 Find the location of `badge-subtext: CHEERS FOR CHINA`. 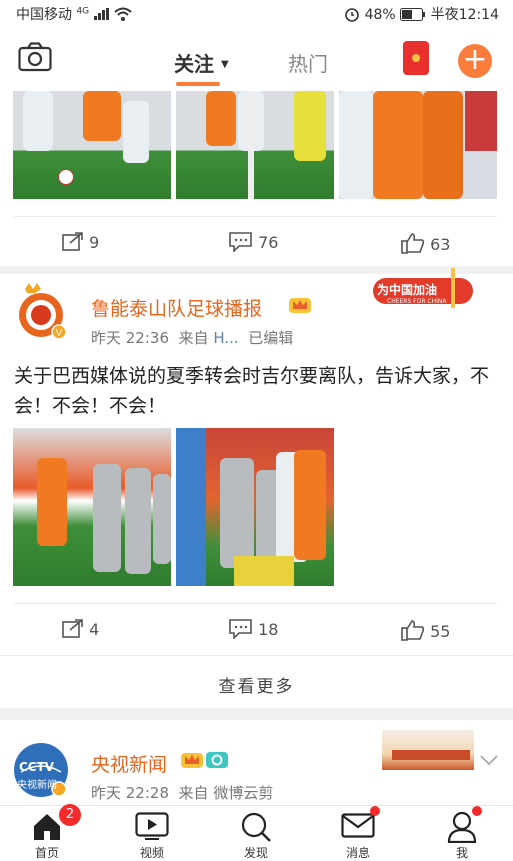

badge-subtext: CHEERS FOR CHINA is located at coordinates (417, 301).